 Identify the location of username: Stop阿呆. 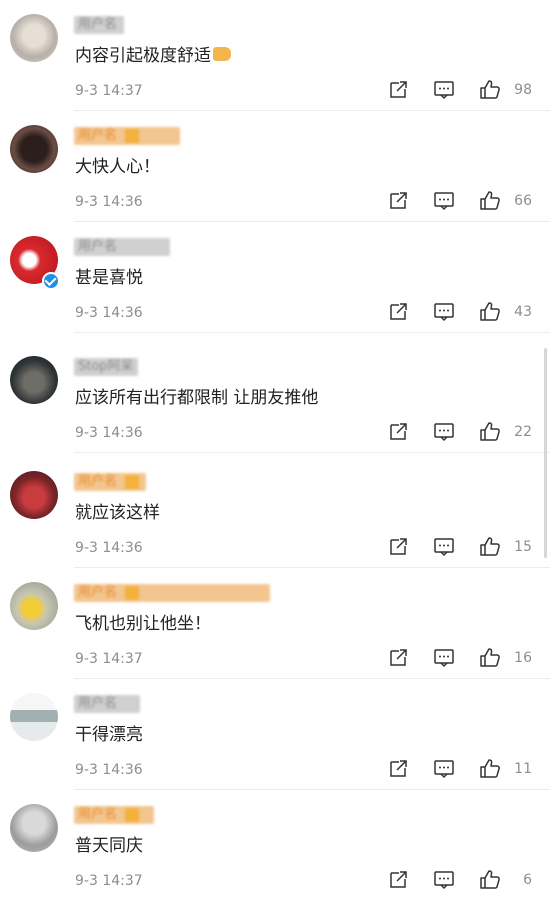
(106, 367).